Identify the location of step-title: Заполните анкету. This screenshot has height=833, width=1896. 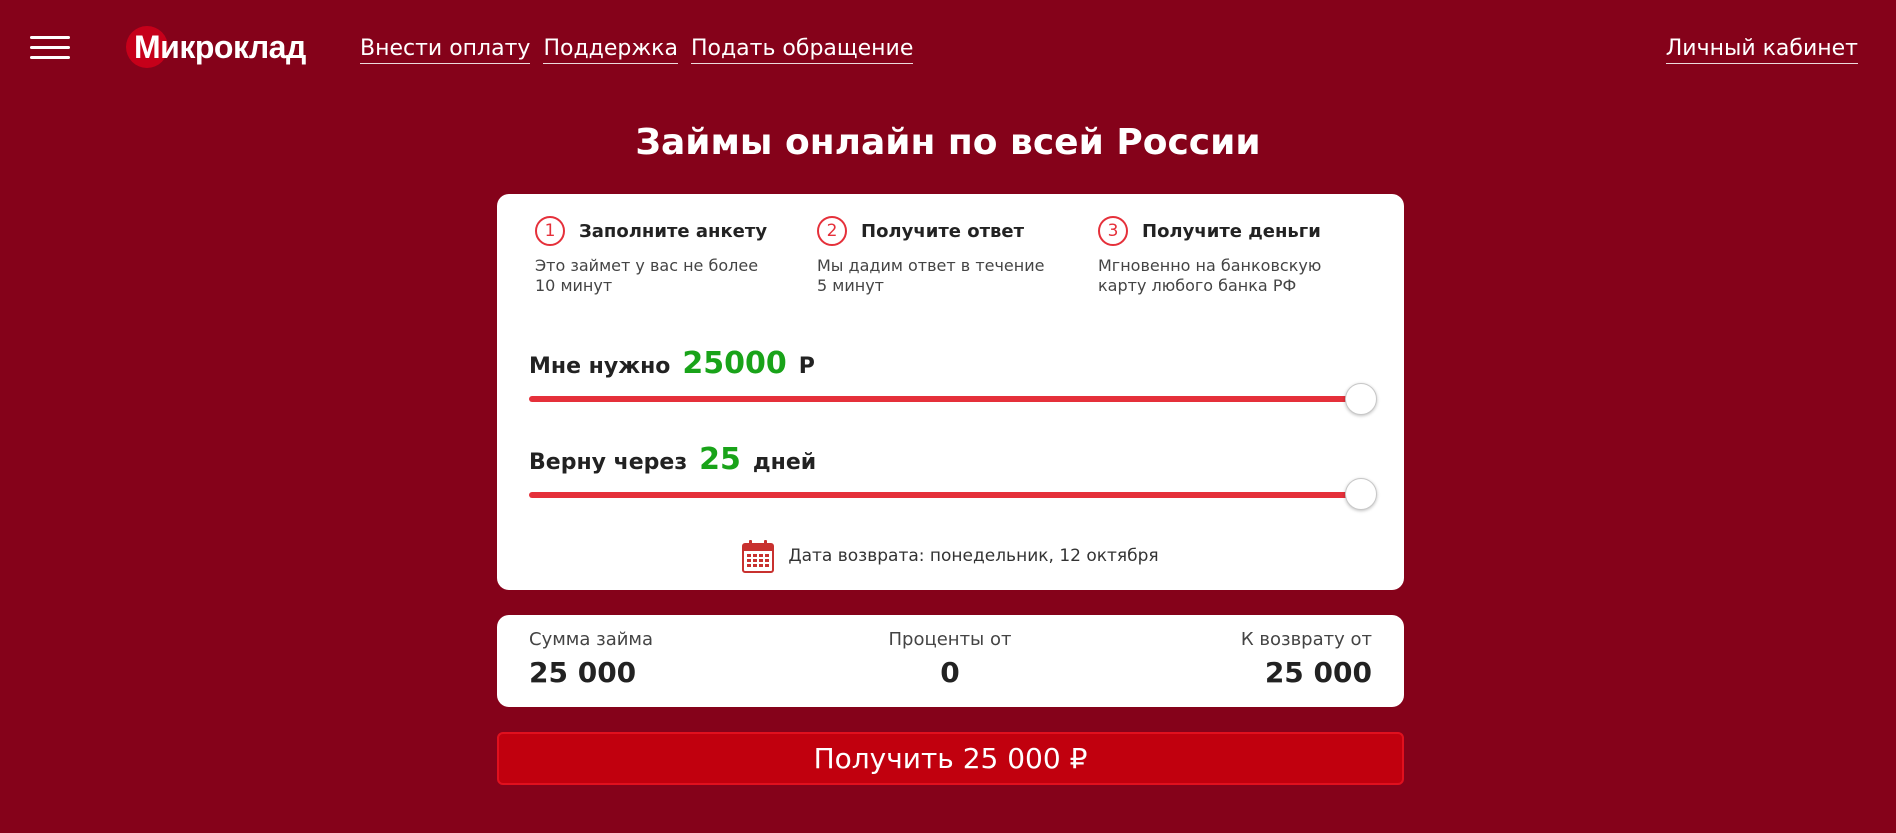
(673, 231).